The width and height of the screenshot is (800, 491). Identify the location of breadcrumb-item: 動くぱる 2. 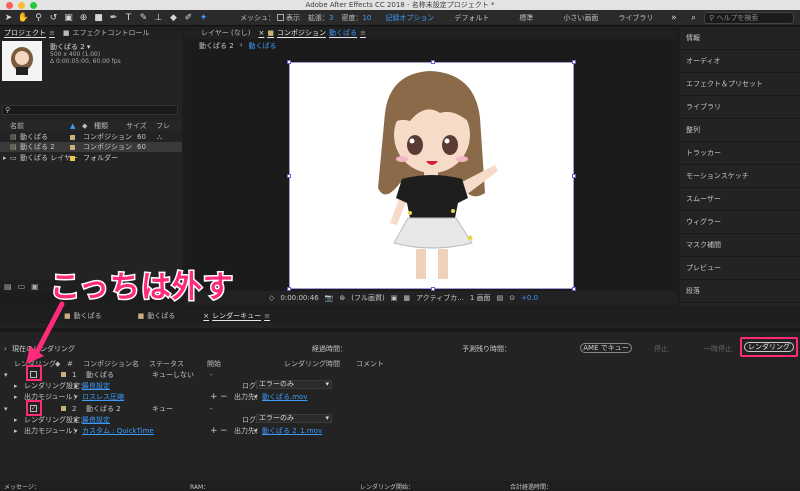
(216, 46).